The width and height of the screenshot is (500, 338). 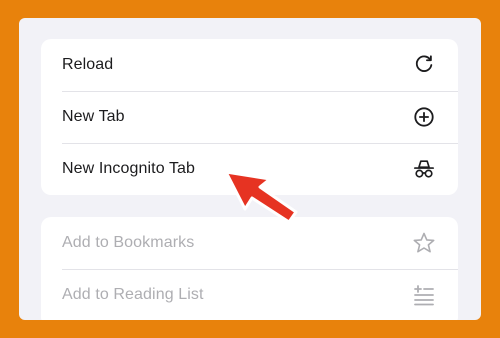 What do you see at coordinates (424, 169) in the screenshot?
I see `incognito-icon` at bounding box center [424, 169].